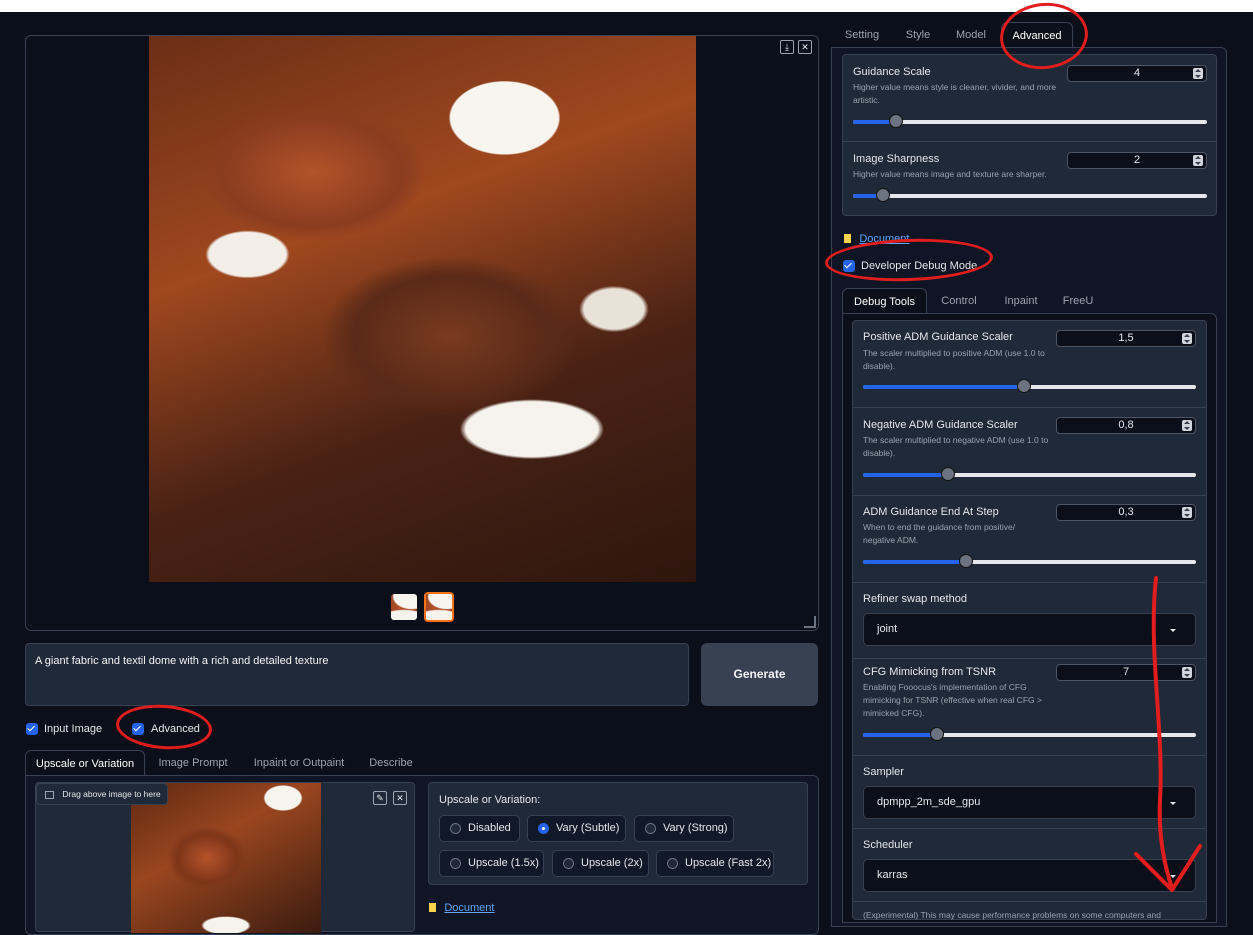 The width and height of the screenshot is (1253, 935). Describe the element at coordinates (479, 828) in the screenshot. I see `radio-disabled: Disabled` at that location.